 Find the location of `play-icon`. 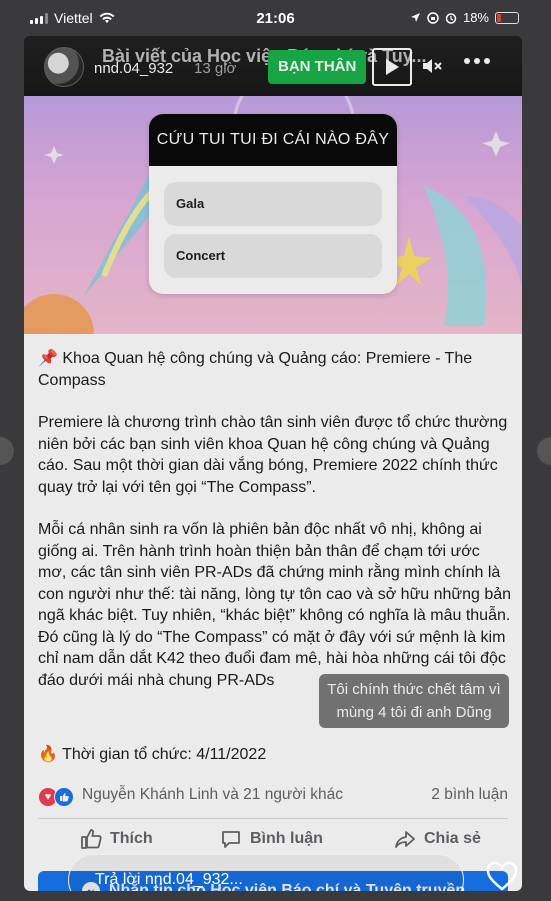

play-icon is located at coordinates (392, 67).